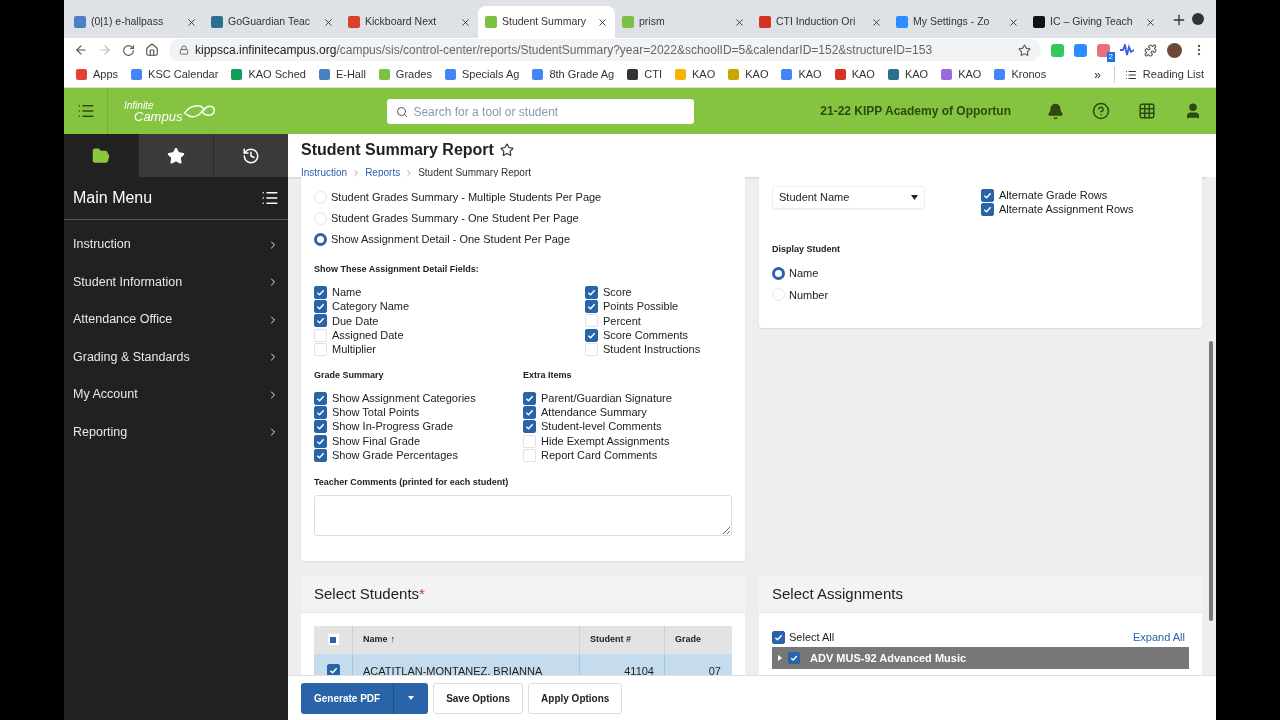 The width and height of the screenshot is (1280, 720). Describe the element at coordinates (324, 172) in the screenshot. I see `breadcrumb-link: Instruction` at that location.